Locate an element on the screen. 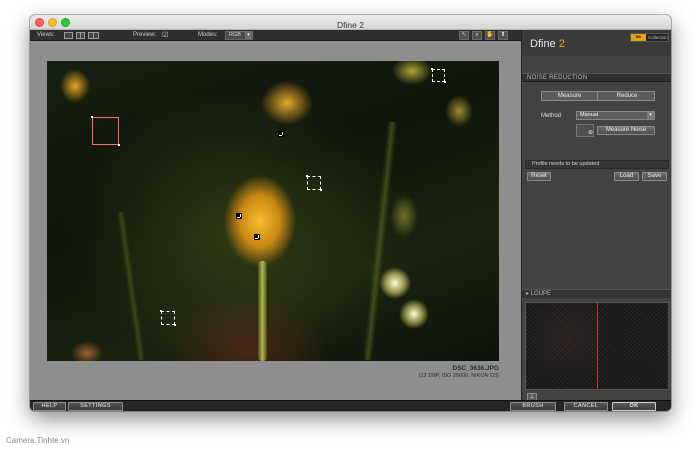 The image size is (700, 454). settings-button: SETTINGS is located at coordinates (95, 406).